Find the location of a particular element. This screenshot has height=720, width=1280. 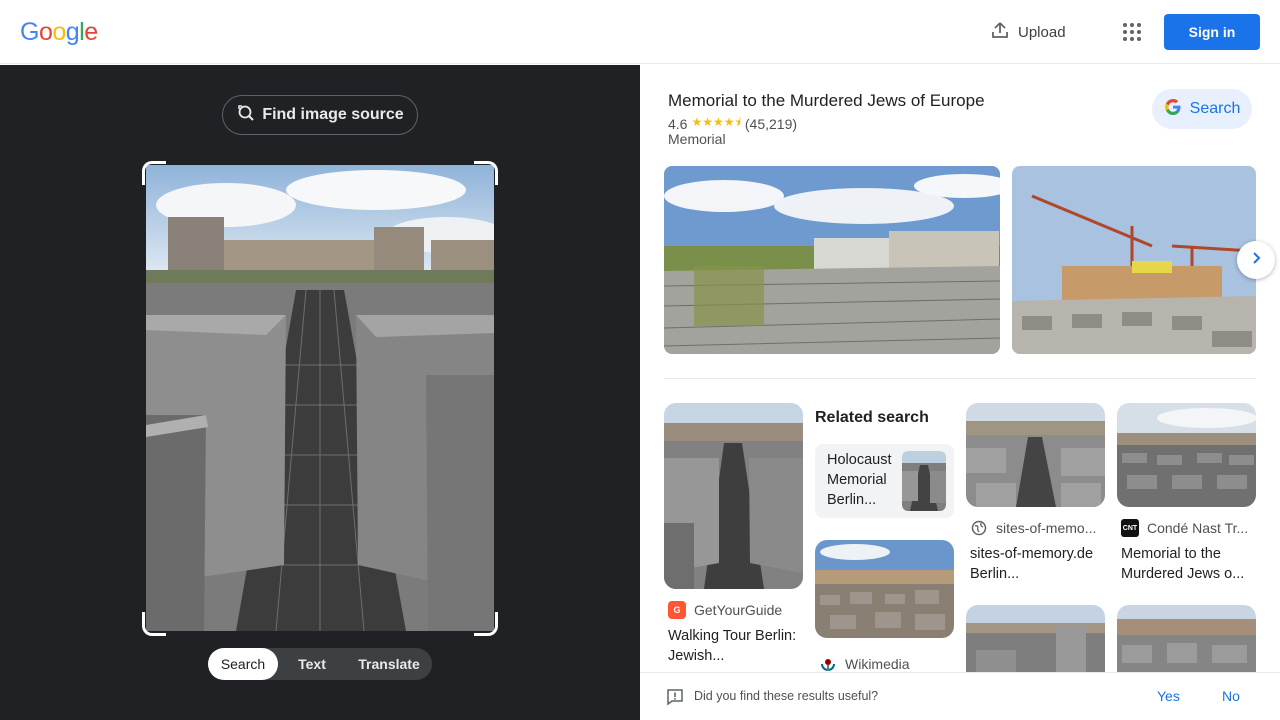

logo-letter: g is located at coordinates (72, 32).